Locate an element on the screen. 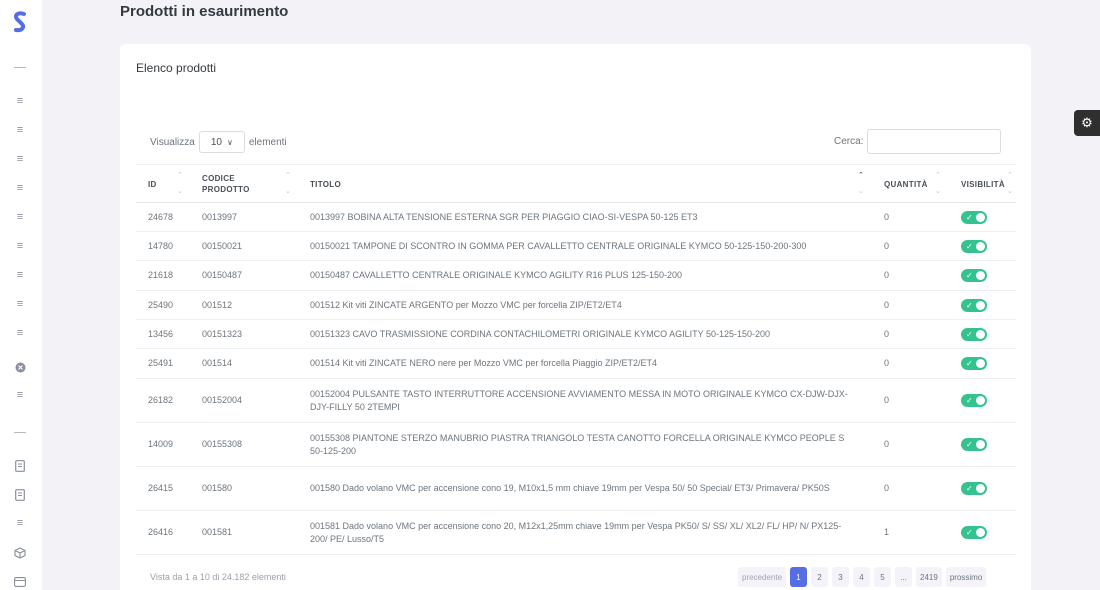 This screenshot has height=590, width=1100. pagination-prev: precedente is located at coordinates (762, 577).